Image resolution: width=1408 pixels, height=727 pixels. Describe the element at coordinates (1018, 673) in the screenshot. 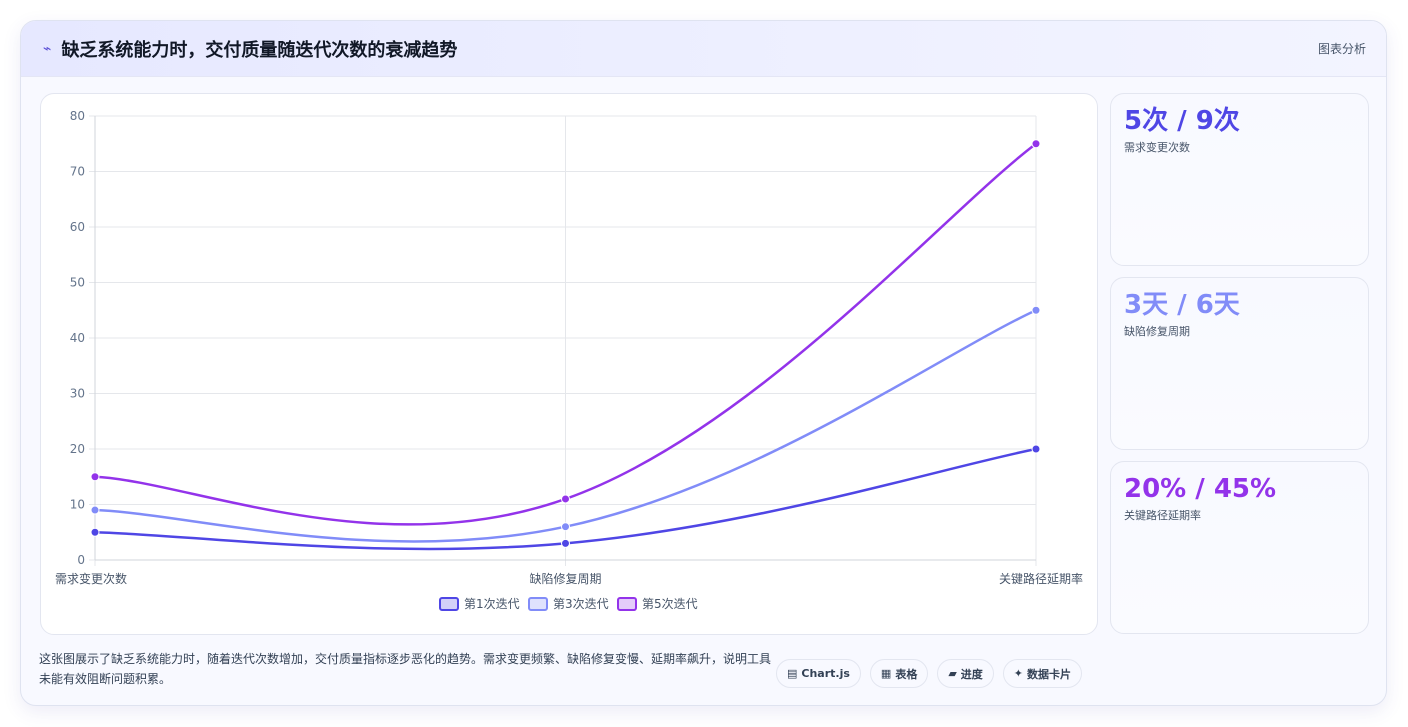

I see `sparkle-icon: ✦` at that location.